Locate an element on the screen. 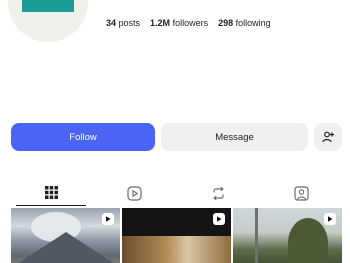  reposts-icon is located at coordinates (218, 193).